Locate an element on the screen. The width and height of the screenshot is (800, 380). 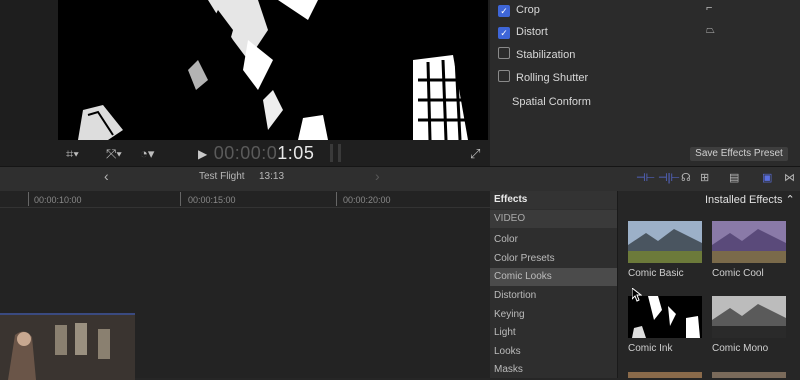
ruler-label: 00:00:10:00 is located at coordinates (58, 200).